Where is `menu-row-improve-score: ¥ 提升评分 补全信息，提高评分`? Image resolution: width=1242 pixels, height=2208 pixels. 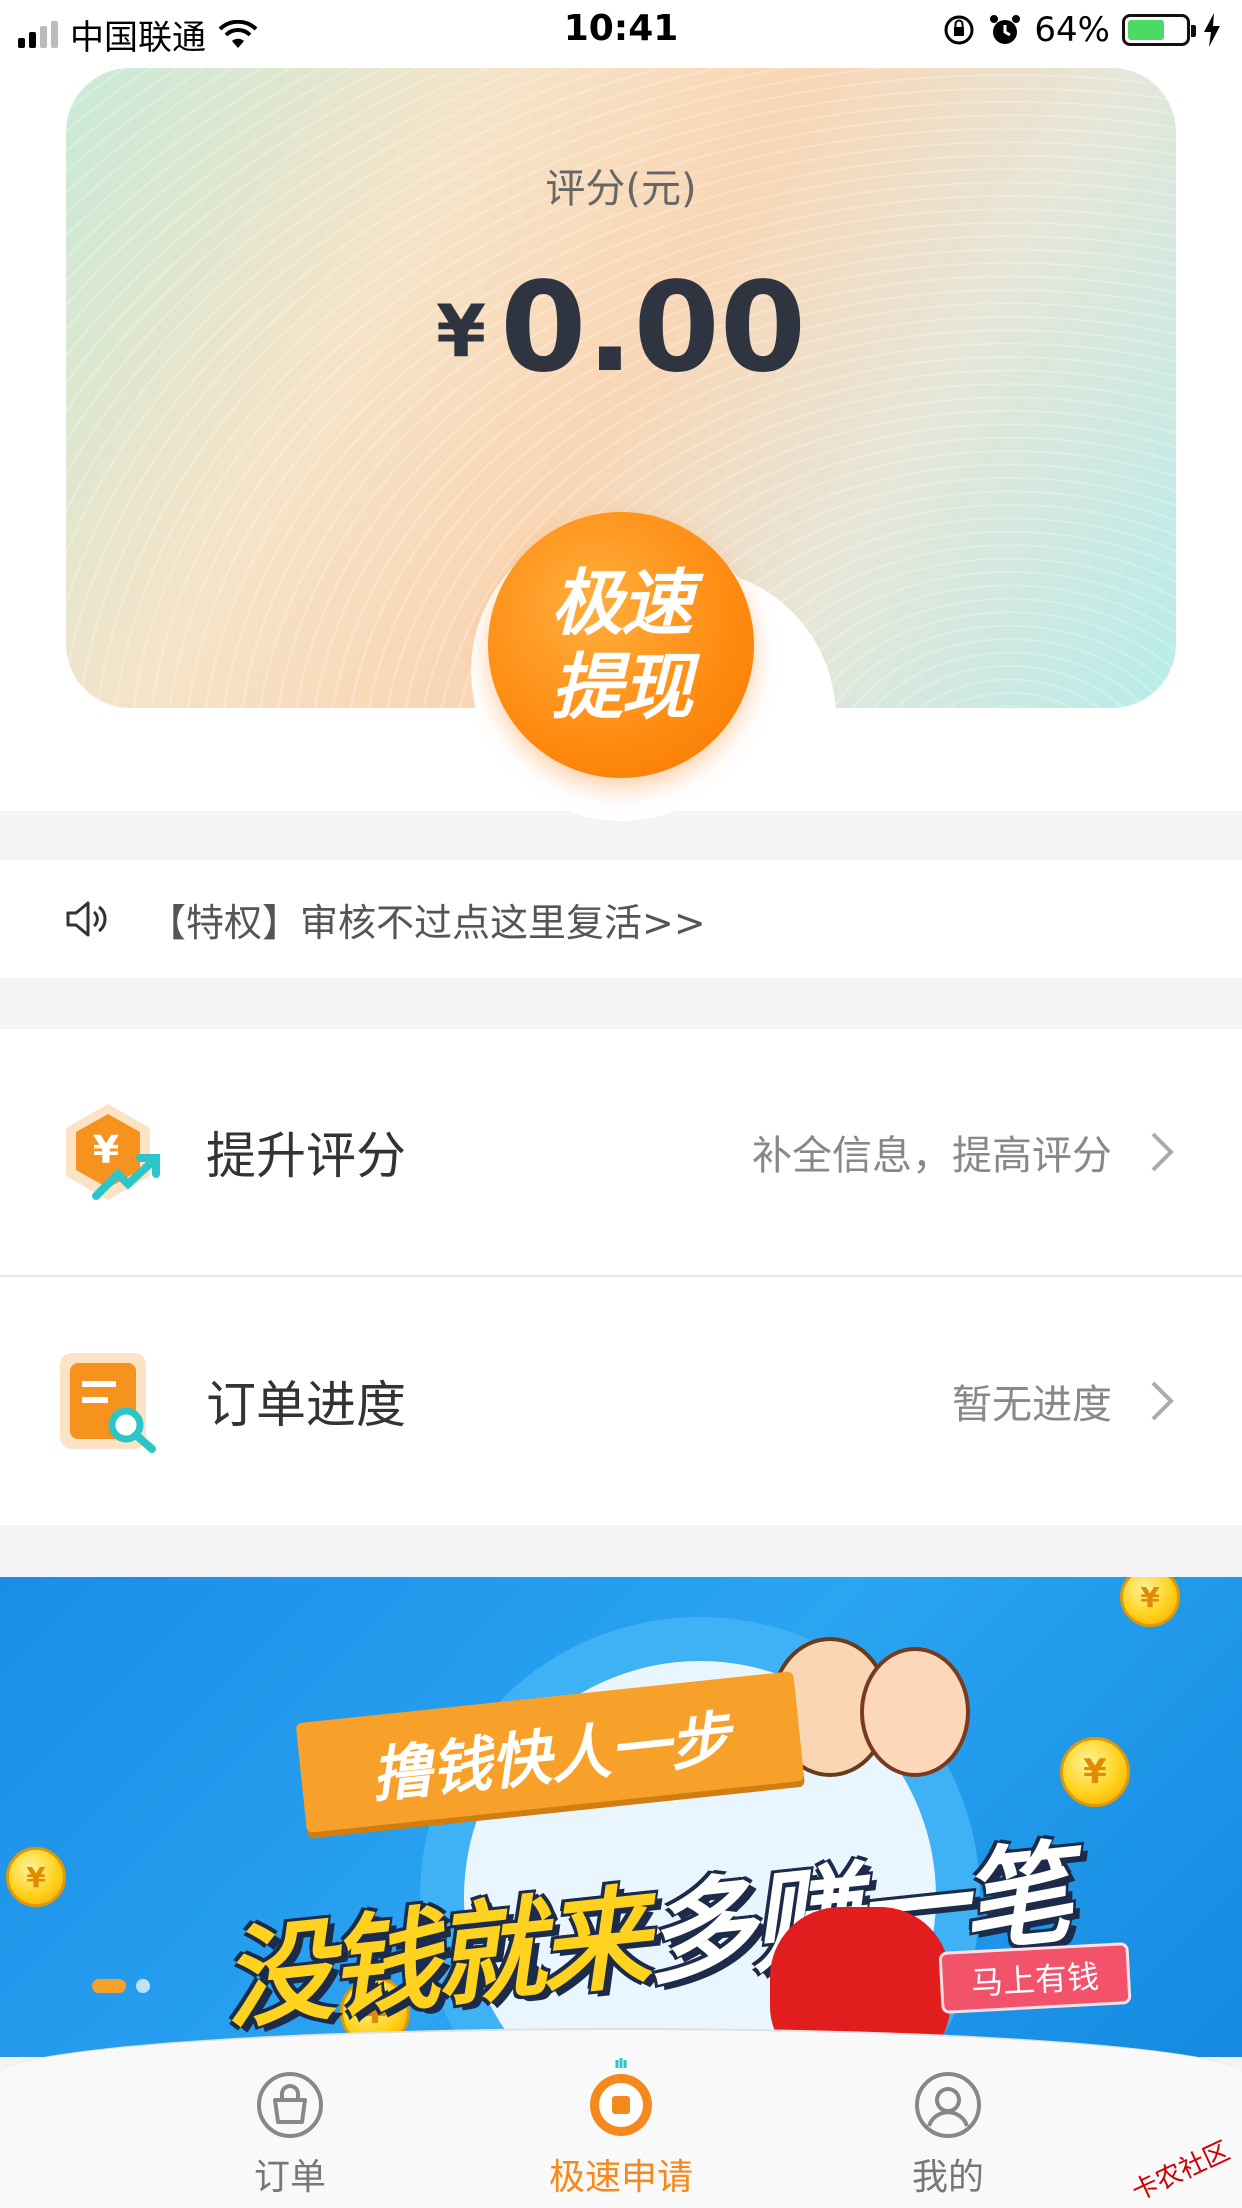
menu-row-improve-score: ¥ 提升评分 补全信息，提高评分 is located at coordinates (621, 1153).